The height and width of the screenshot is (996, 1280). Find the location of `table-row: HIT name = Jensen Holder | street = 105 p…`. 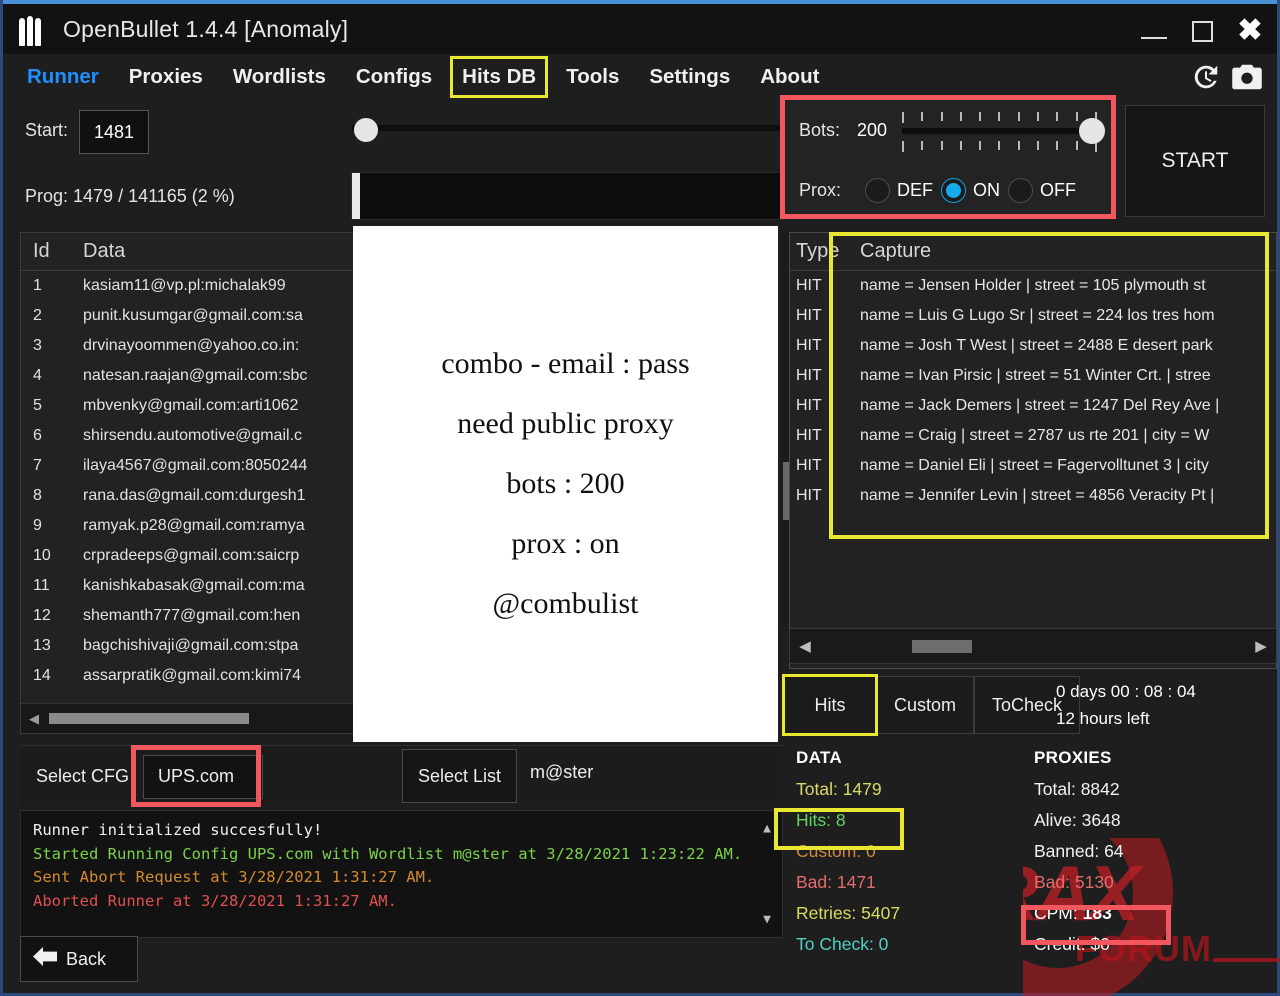

table-row: HIT name = Jensen Holder | street = 105 p… is located at coordinates (1033, 286).